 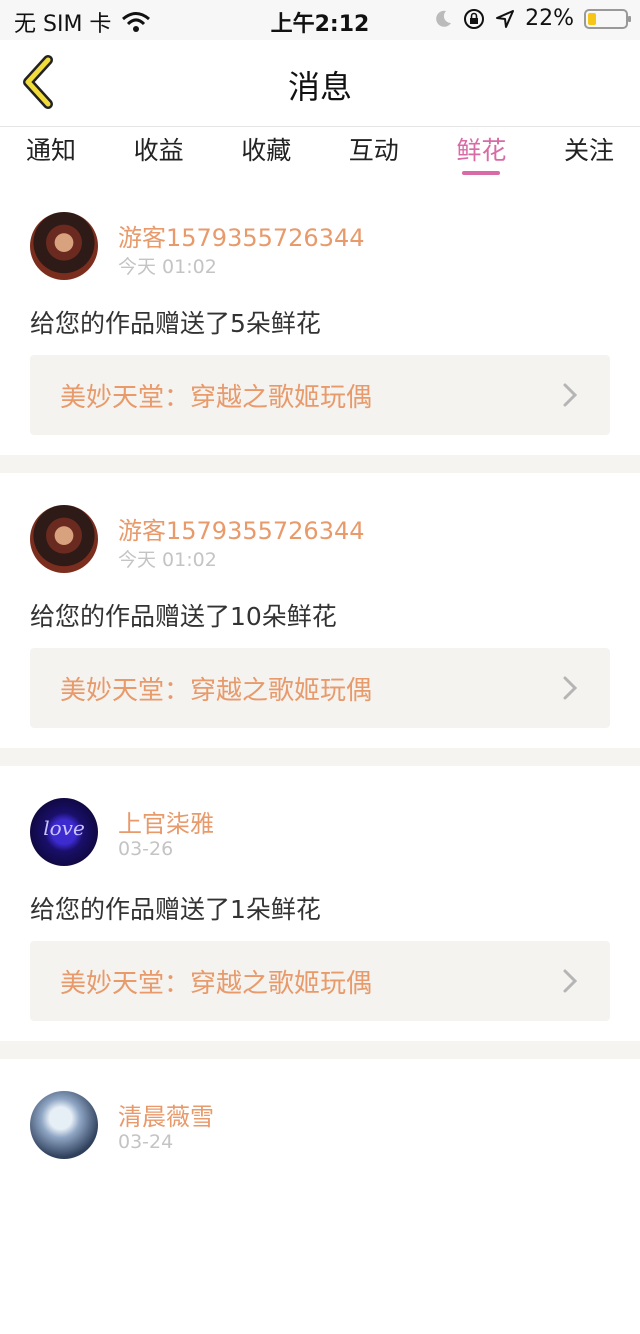 What do you see at coordinates (64, 828) in the screenshot?
I see `avatar-text: love` at bounding box center [64, 828].